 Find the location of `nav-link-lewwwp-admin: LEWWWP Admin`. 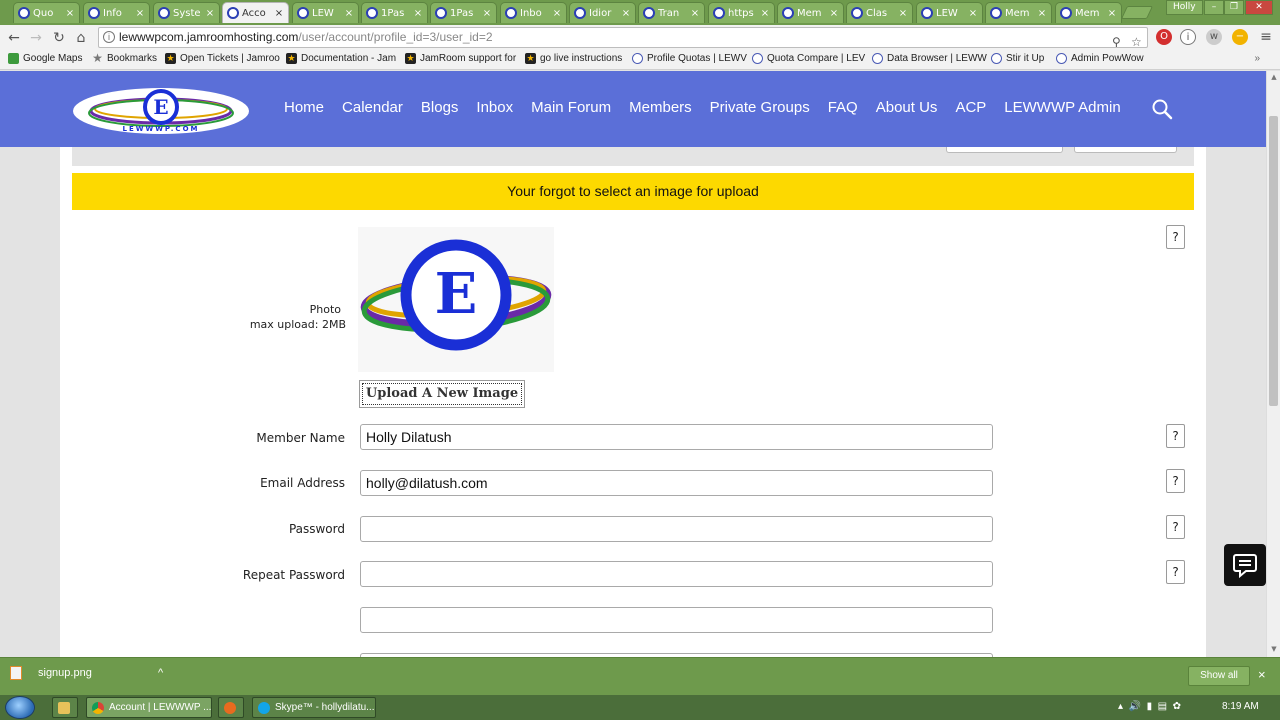

nav-link-lewwwp-admin: LEWWWP Admin is located at coordinates (1062, 107).